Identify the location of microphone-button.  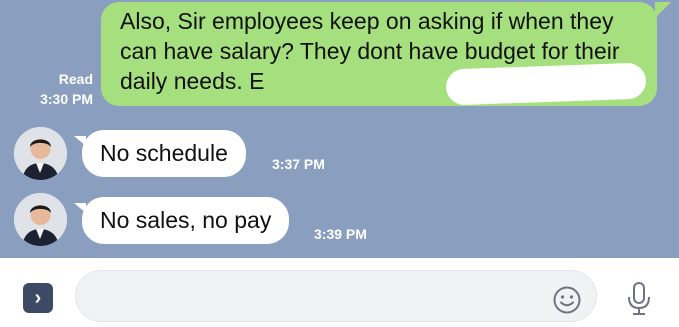
(639, 299).